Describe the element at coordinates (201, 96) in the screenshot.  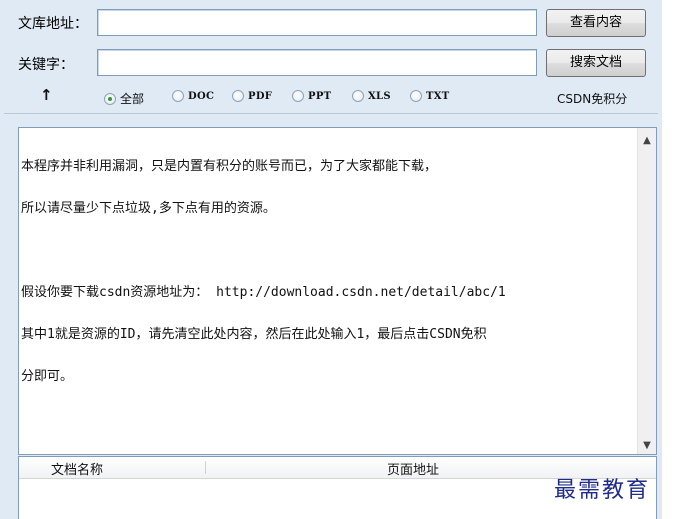
I see `radio-label: DOC` at that location.